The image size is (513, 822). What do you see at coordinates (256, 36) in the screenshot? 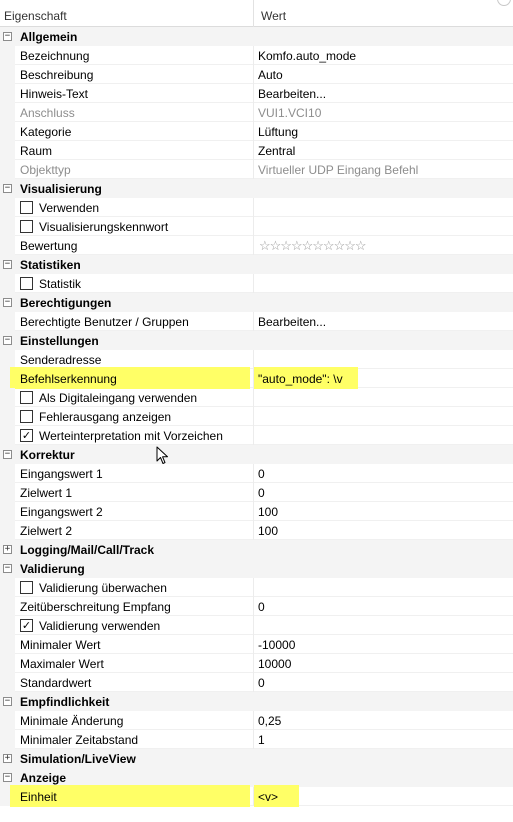
I see `category-allgemein: − Allgemein` at bounding box center [256, 36].